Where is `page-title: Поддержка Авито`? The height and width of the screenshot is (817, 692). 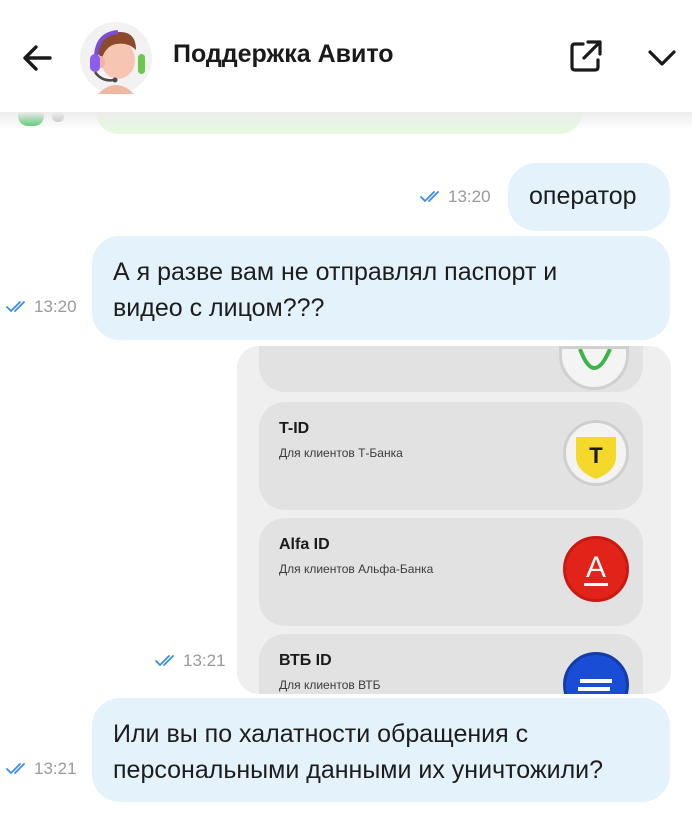 page-title: Поддержка Авито is located at coordinates (283, 54).